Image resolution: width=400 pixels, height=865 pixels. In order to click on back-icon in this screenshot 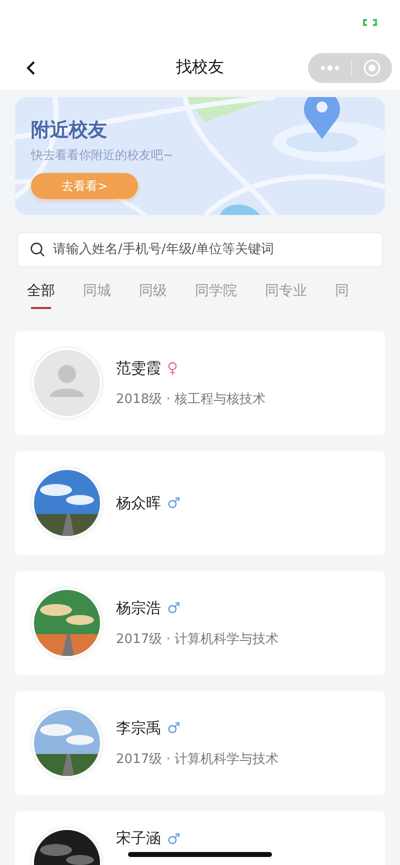, I will do `click(31, 68)`.